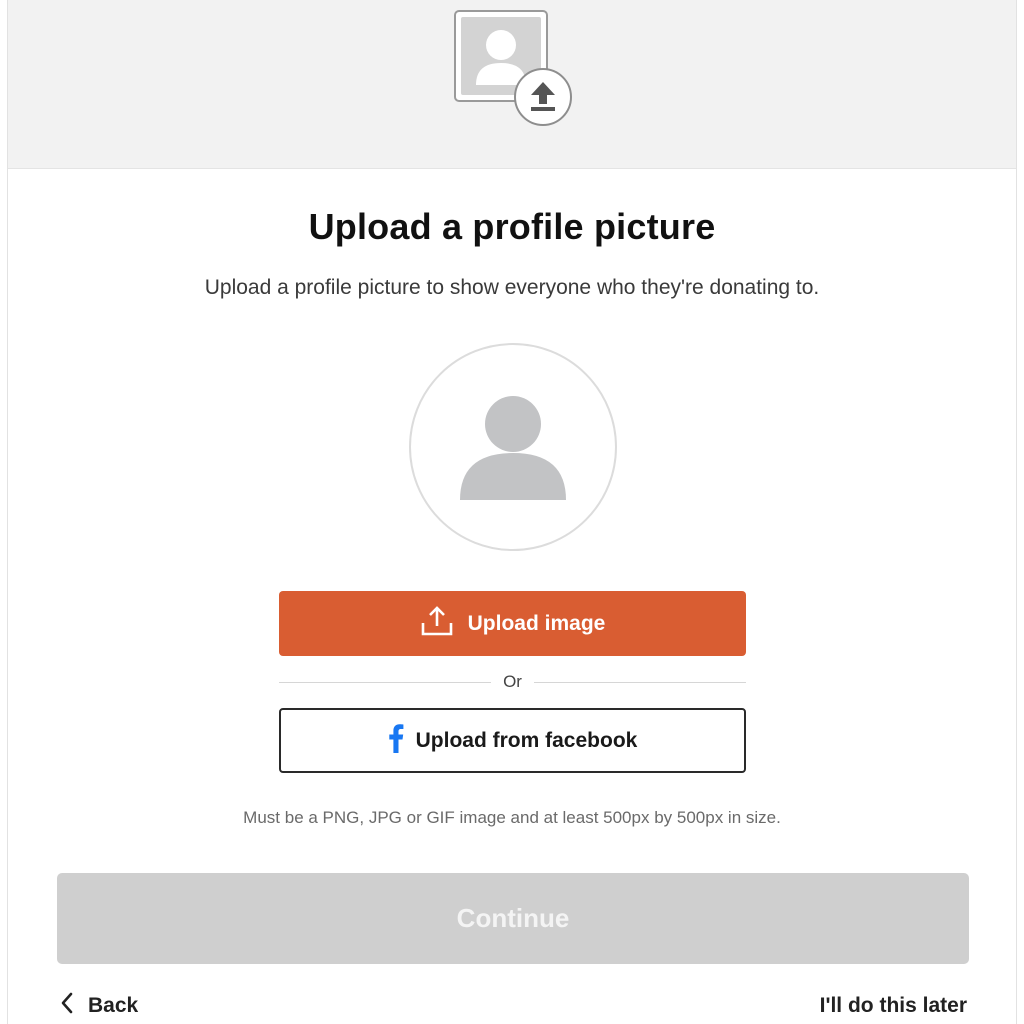 The height and width of the screenshot is (1024, 1024). I want to click on avatar-preview, so click(513, 447).